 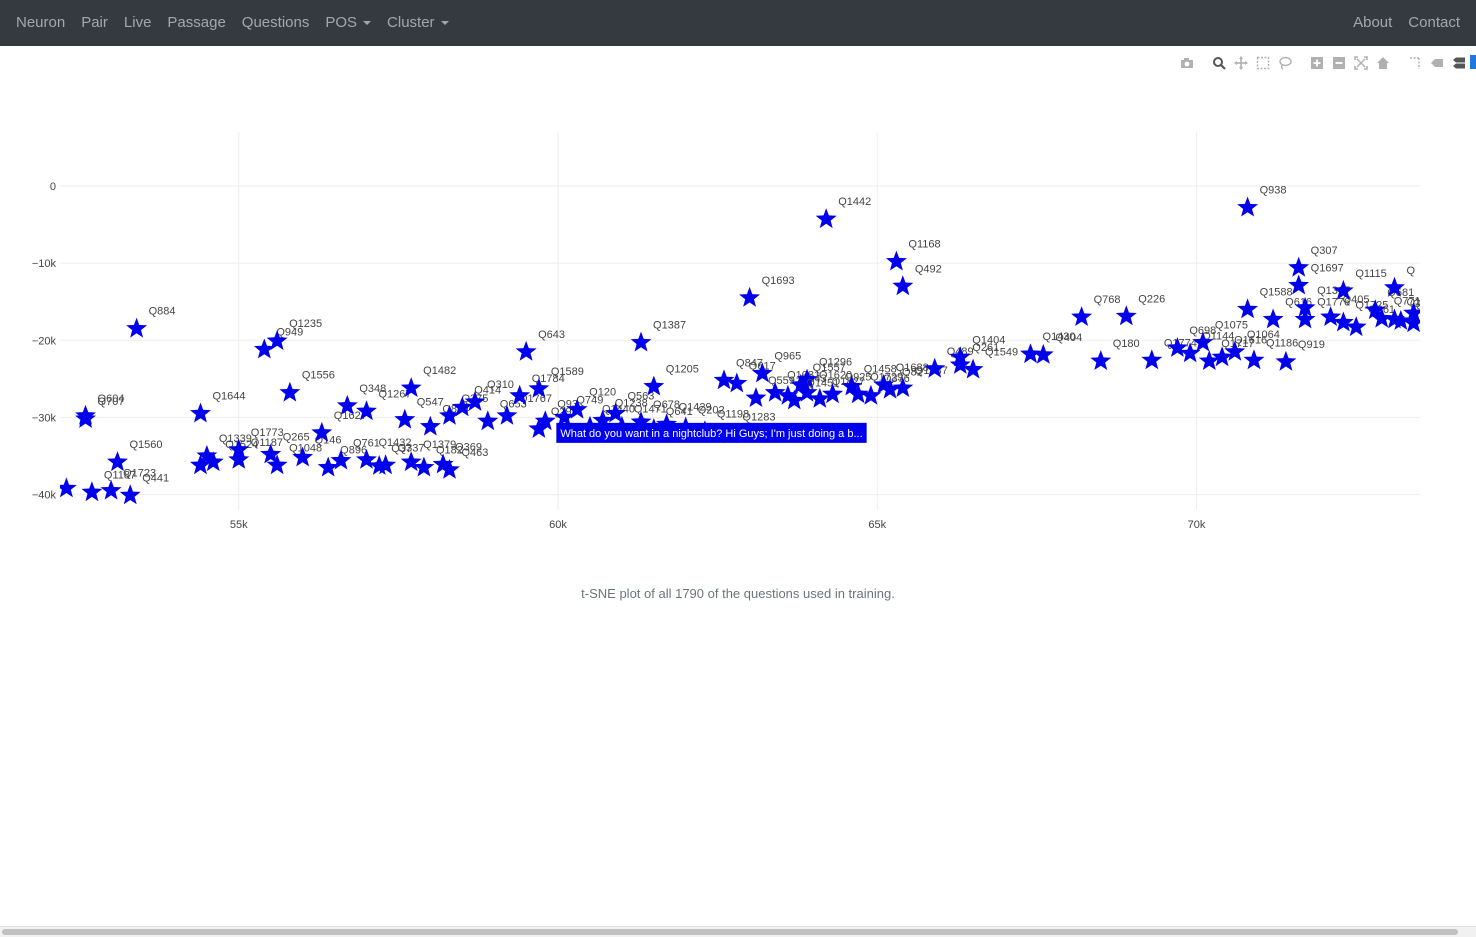 What do you see at coordinates (1262, 201) in the screenshot?
I see `scatter-point: Q938` at bounding box center [1262, 201].